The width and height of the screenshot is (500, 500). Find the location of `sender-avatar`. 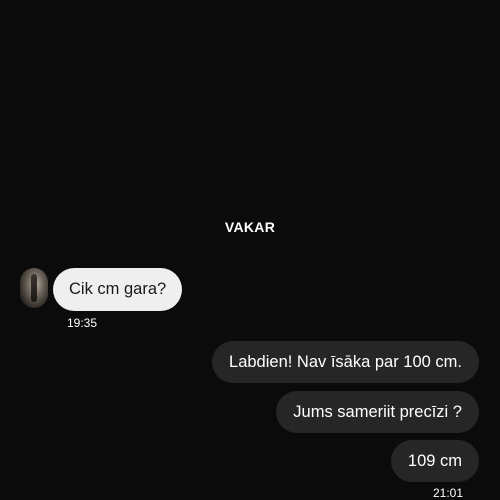

sender-avatar is located at coordinates (34, 288).